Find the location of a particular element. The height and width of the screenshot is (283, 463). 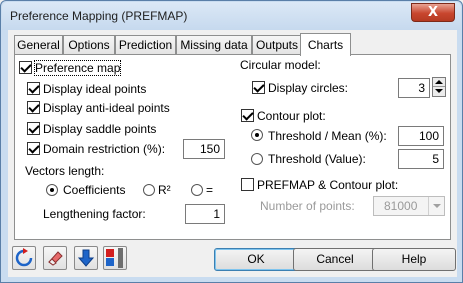

contour-plot-checkbox is located at coordinates (247, 115).